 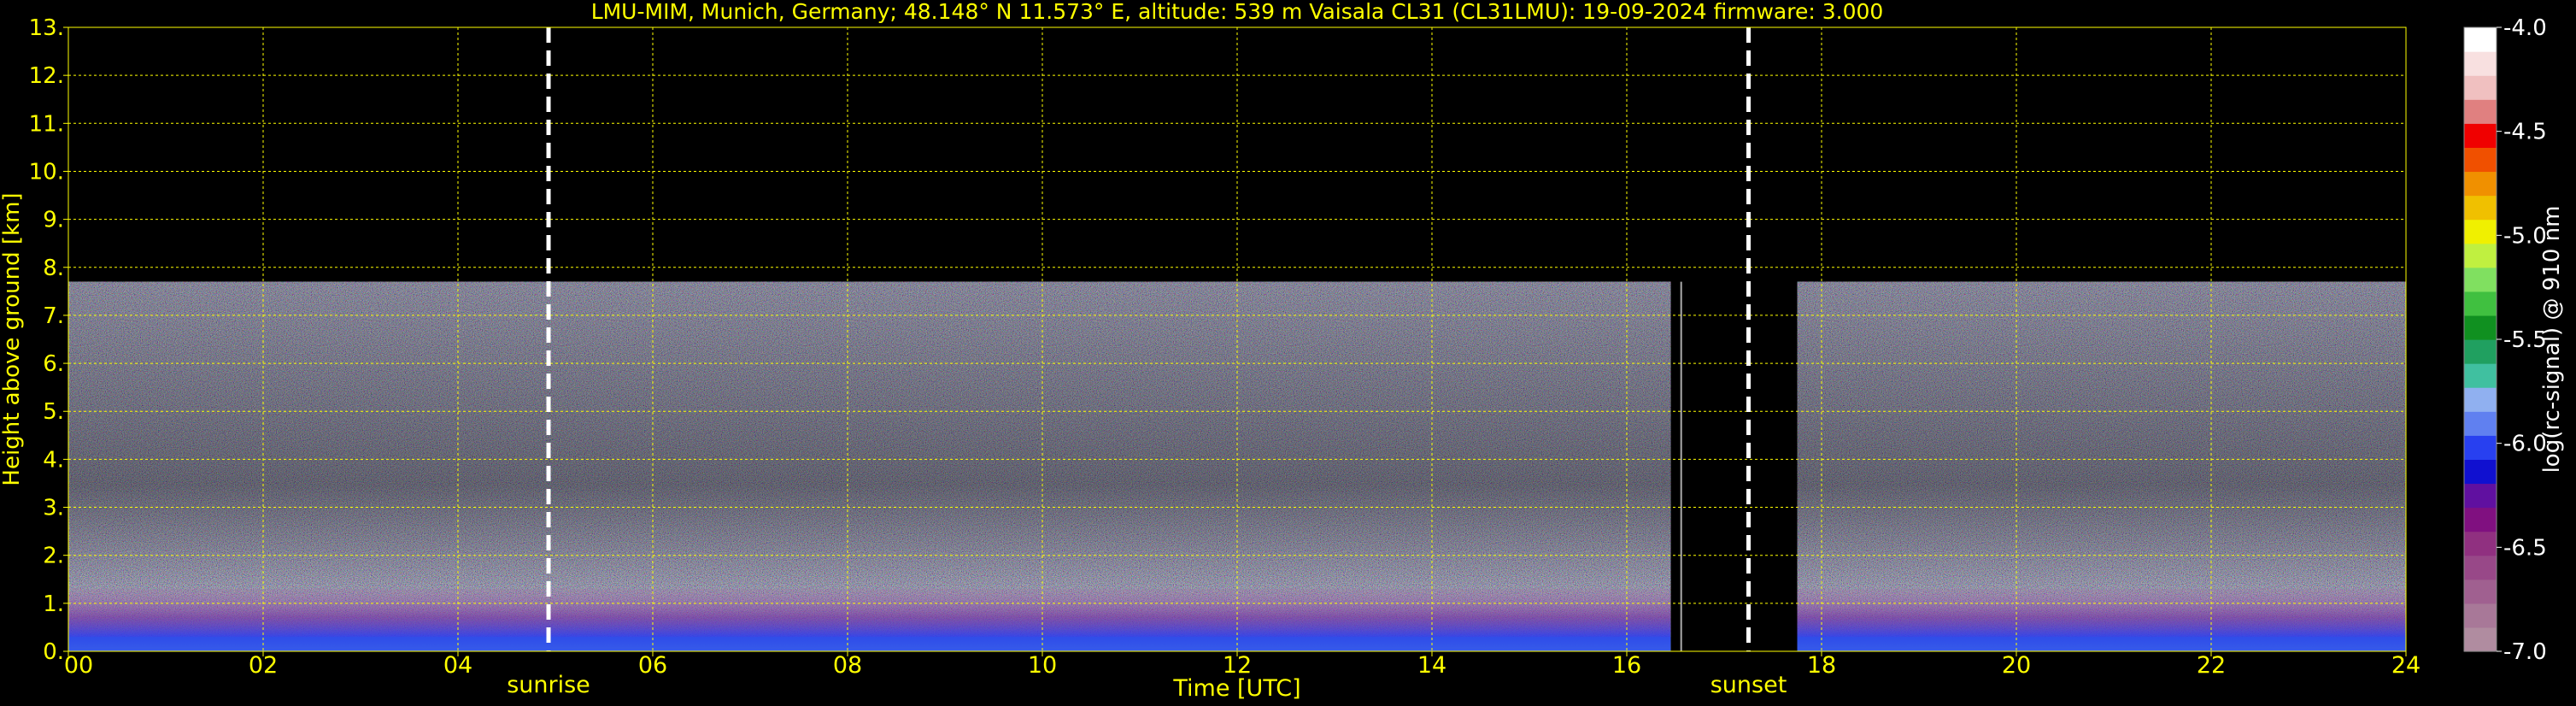 What do you see at coordinates (548, 685) in the screenshot?
I see `sunrise-label: sunrise` at bounding box center [548, 685].